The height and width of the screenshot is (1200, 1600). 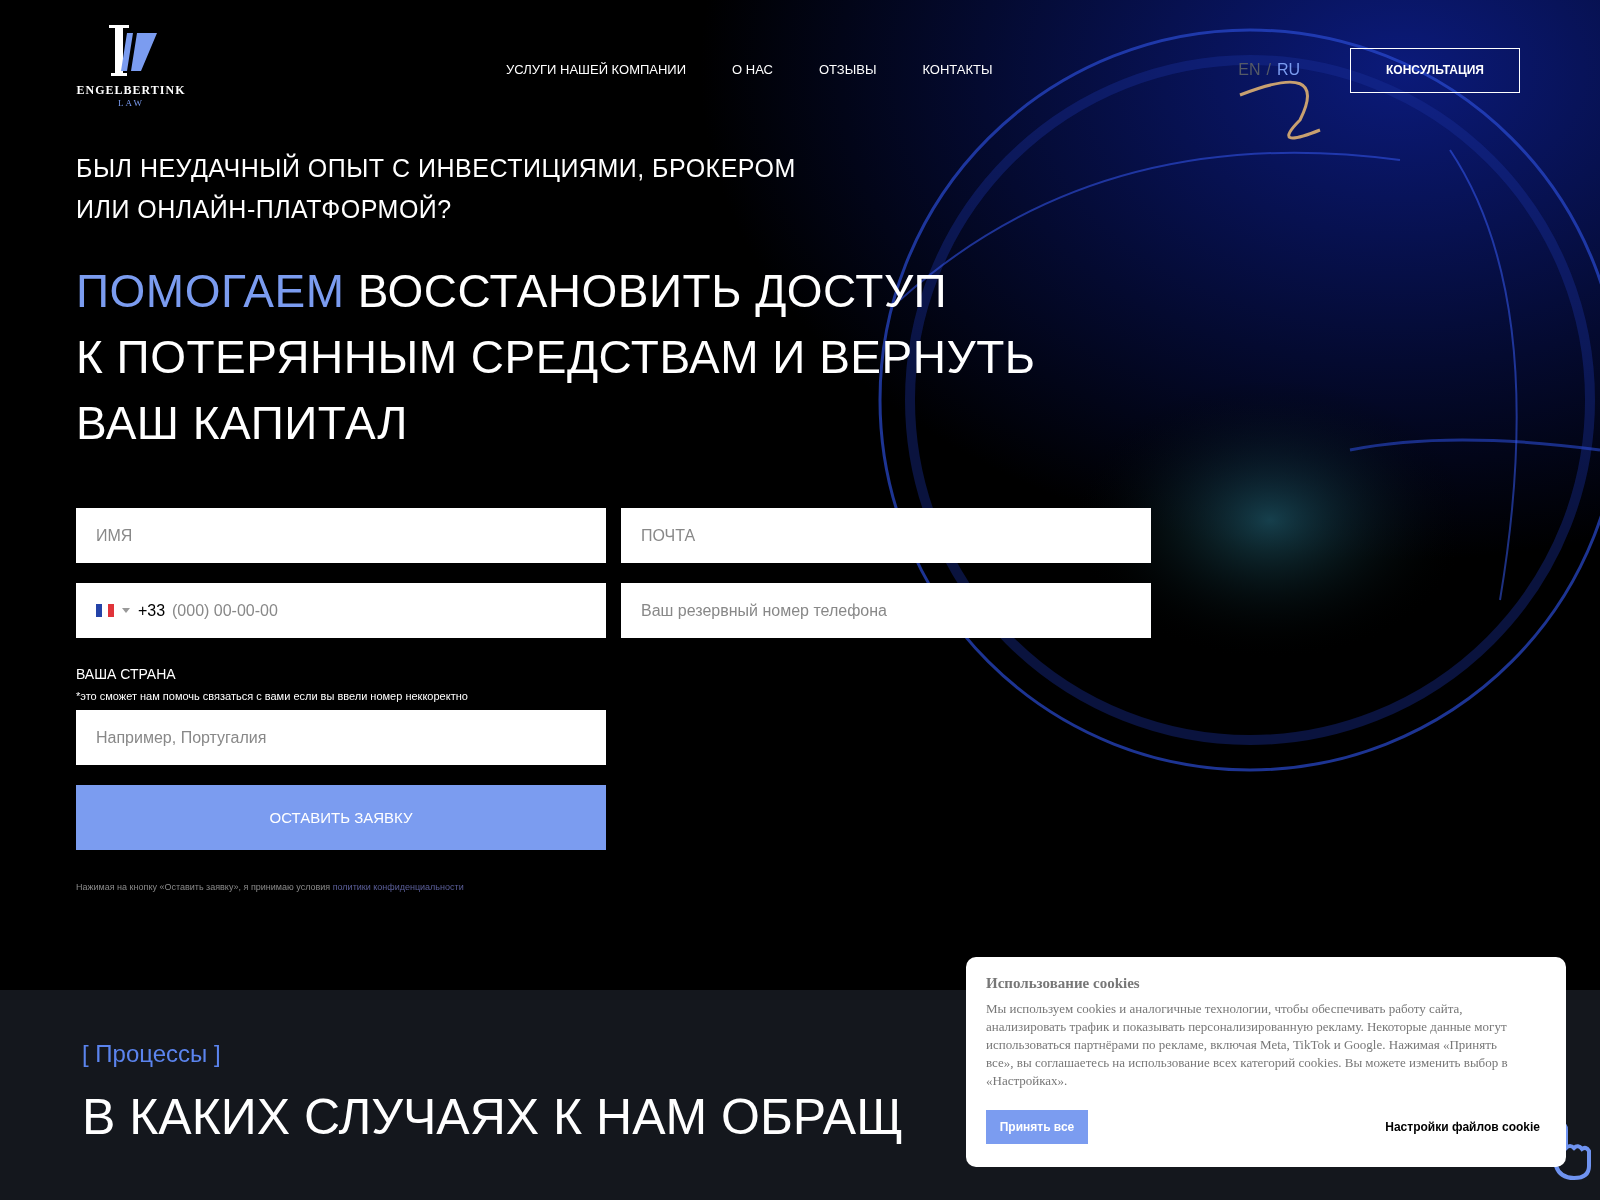 I want to click on logo-subtitle: LAW, so click(x=131, y=102).